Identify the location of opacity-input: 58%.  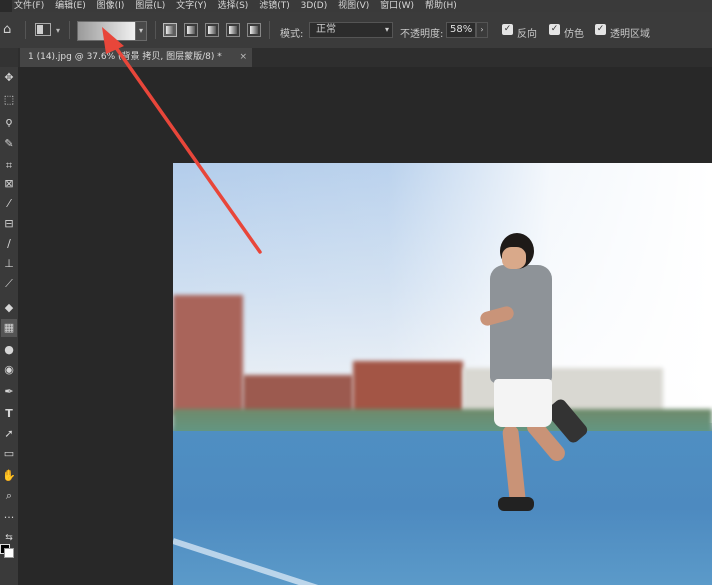
(461, 30).